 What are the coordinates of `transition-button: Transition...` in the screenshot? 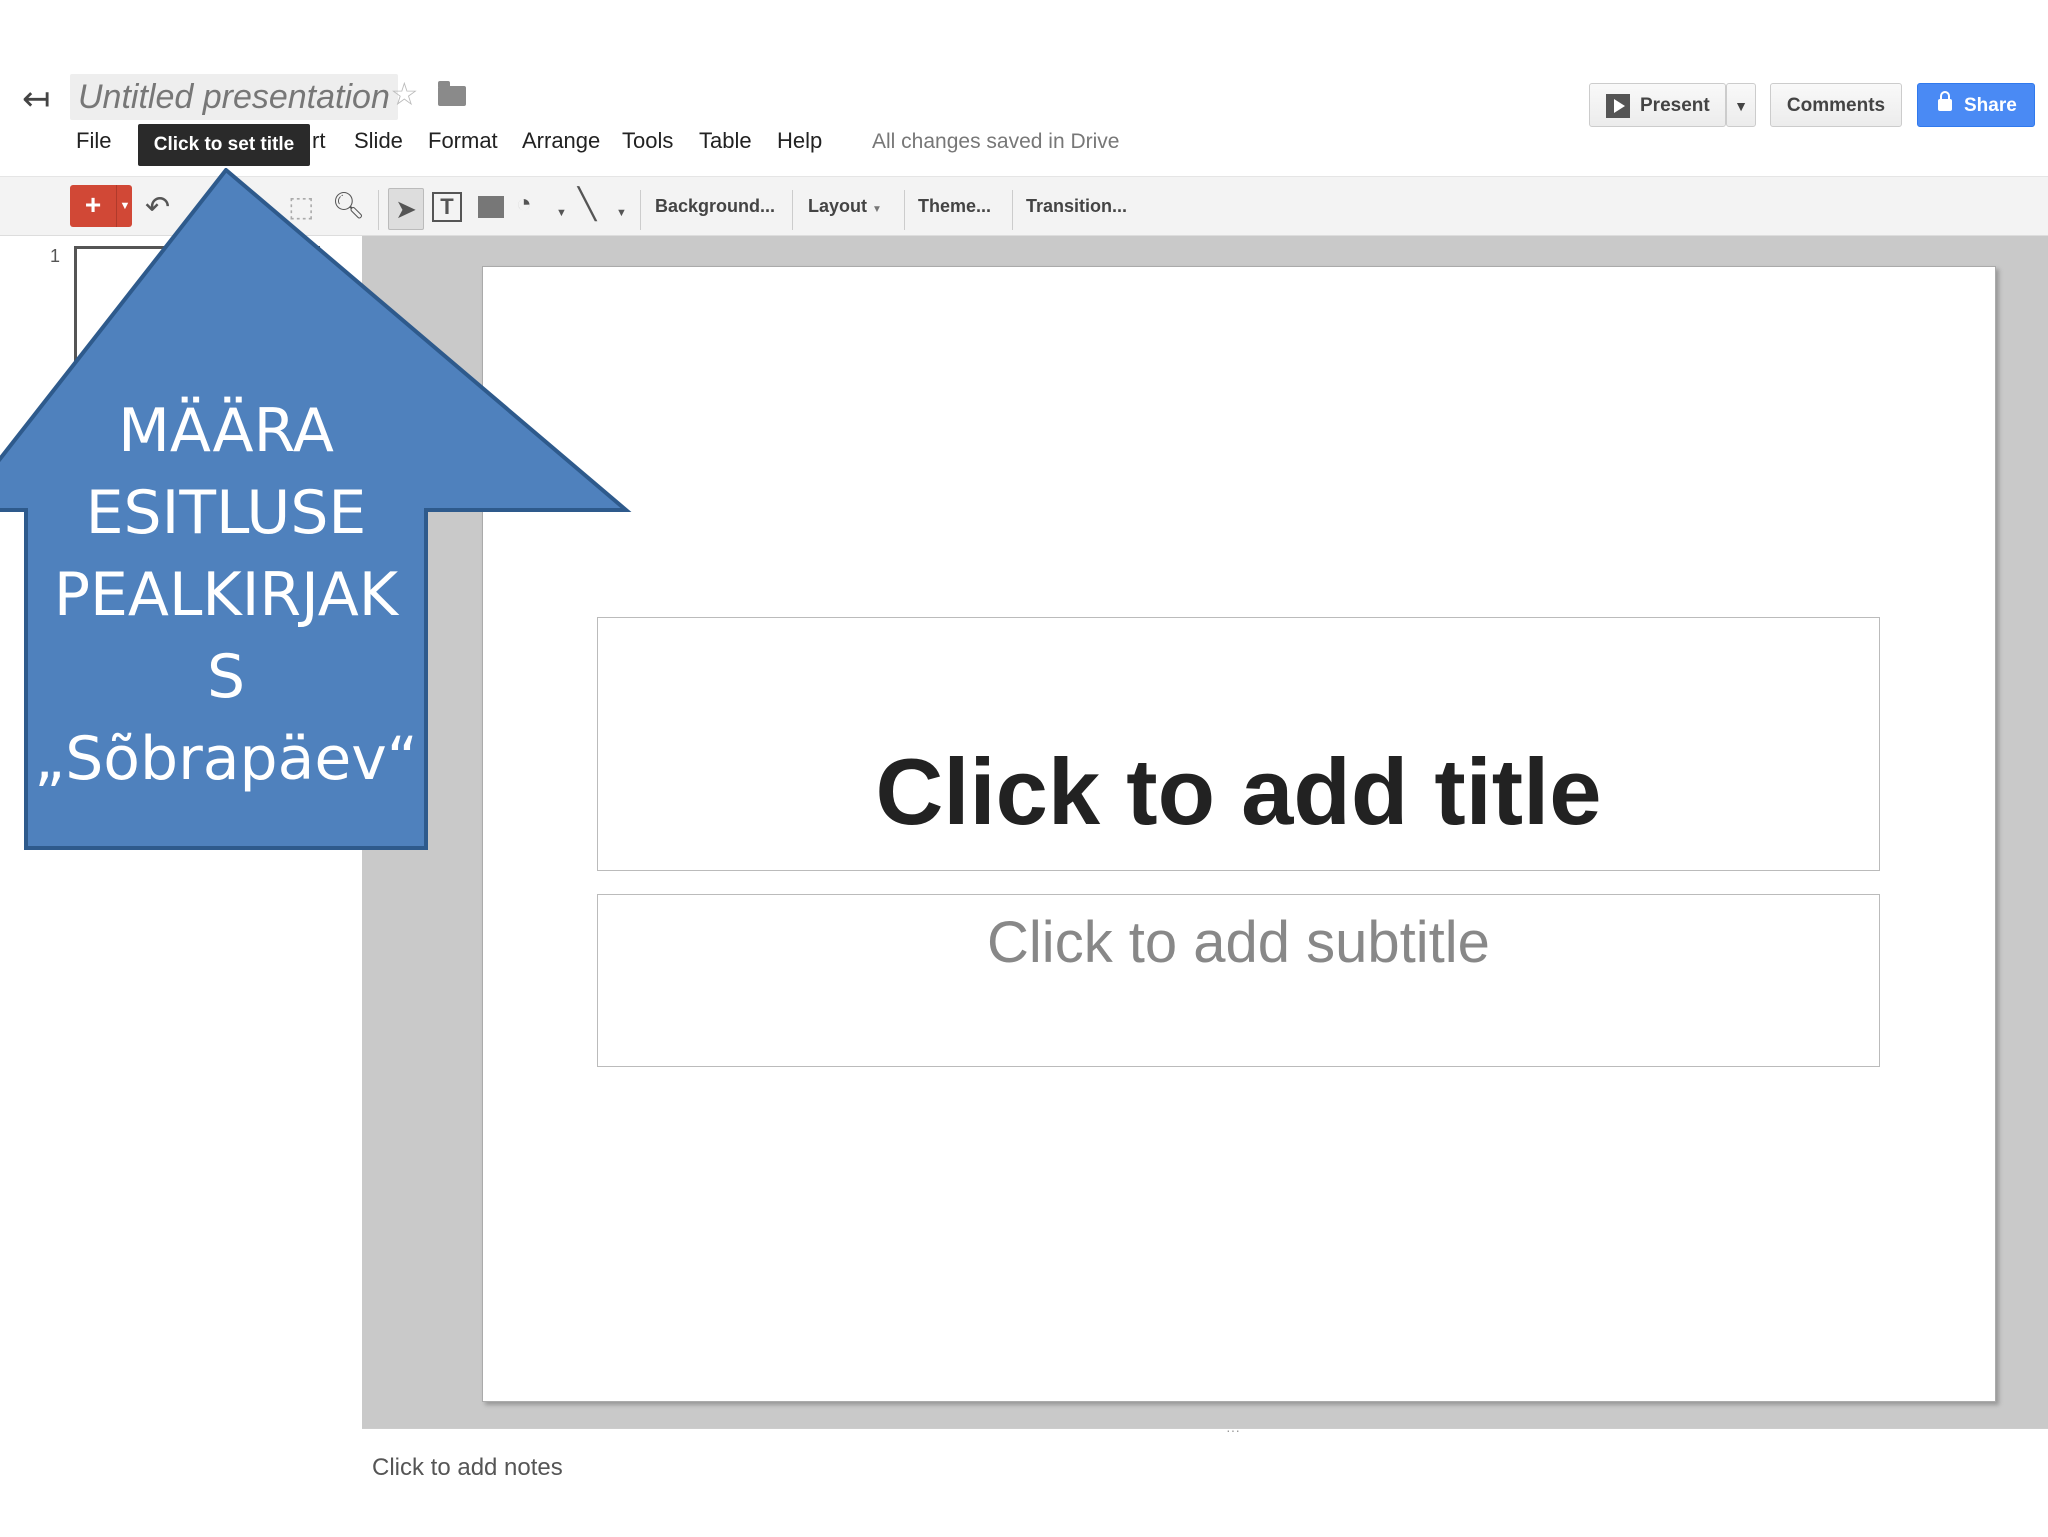 It's located at (1076, 206).